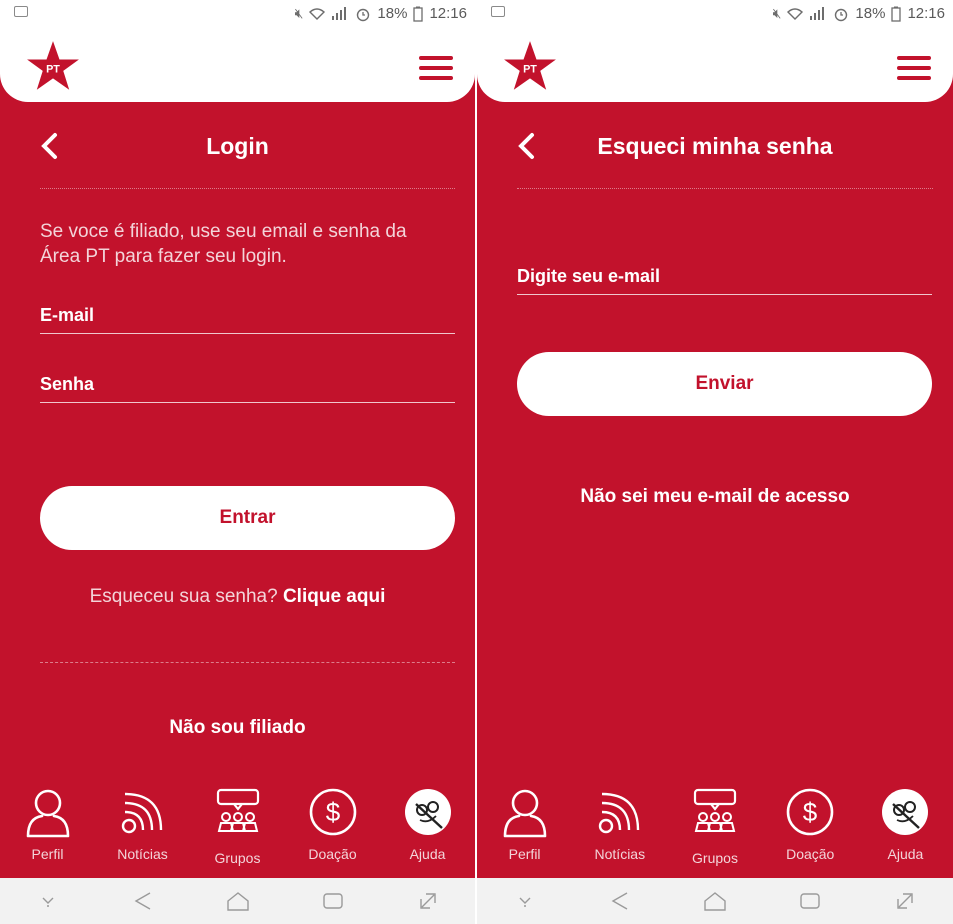  What do you see at coordinates (237, 728) in the screenshot?
I see `not-member-link: Não sou filiado` at bounding box center [237, 728].